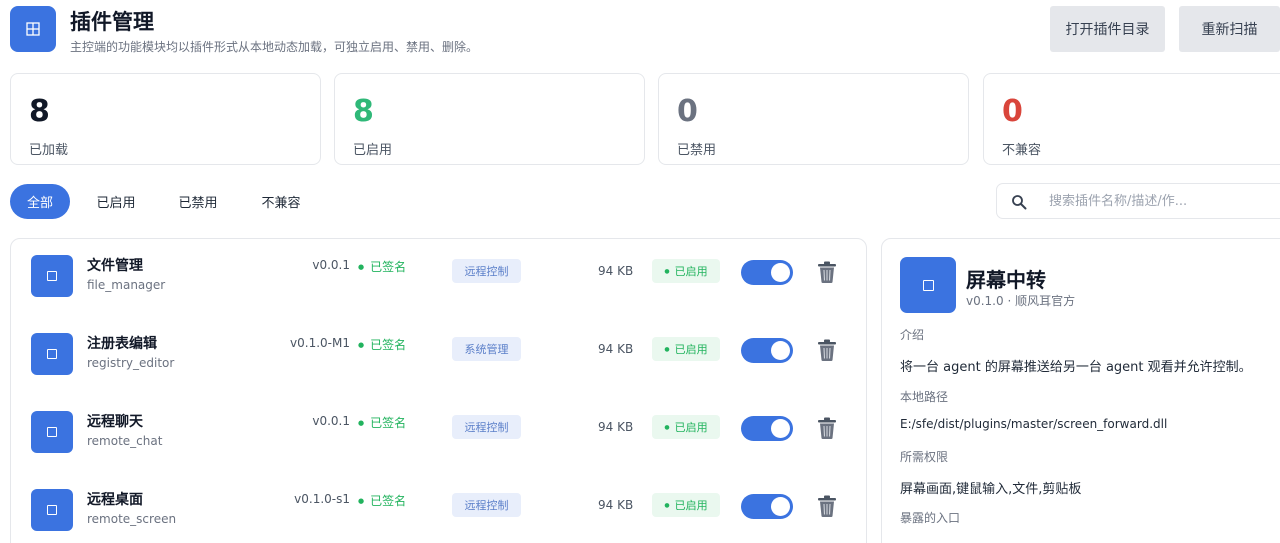  Describe the element at coordinates (1019, 202) in the screenshot. I see `search-icon` at that location.